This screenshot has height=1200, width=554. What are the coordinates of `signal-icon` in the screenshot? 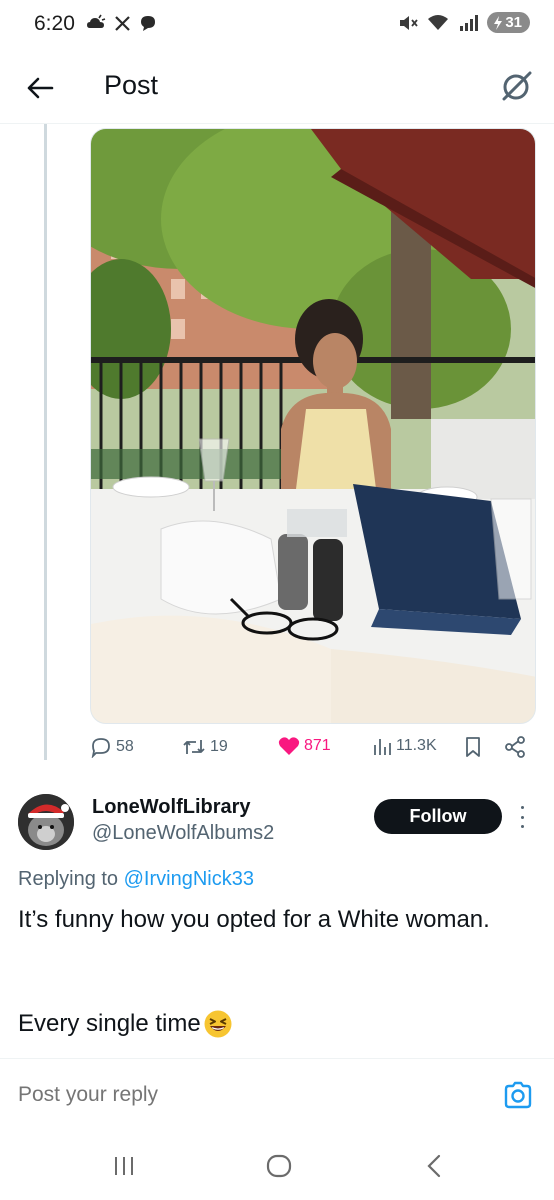 It's located at (469, 22).